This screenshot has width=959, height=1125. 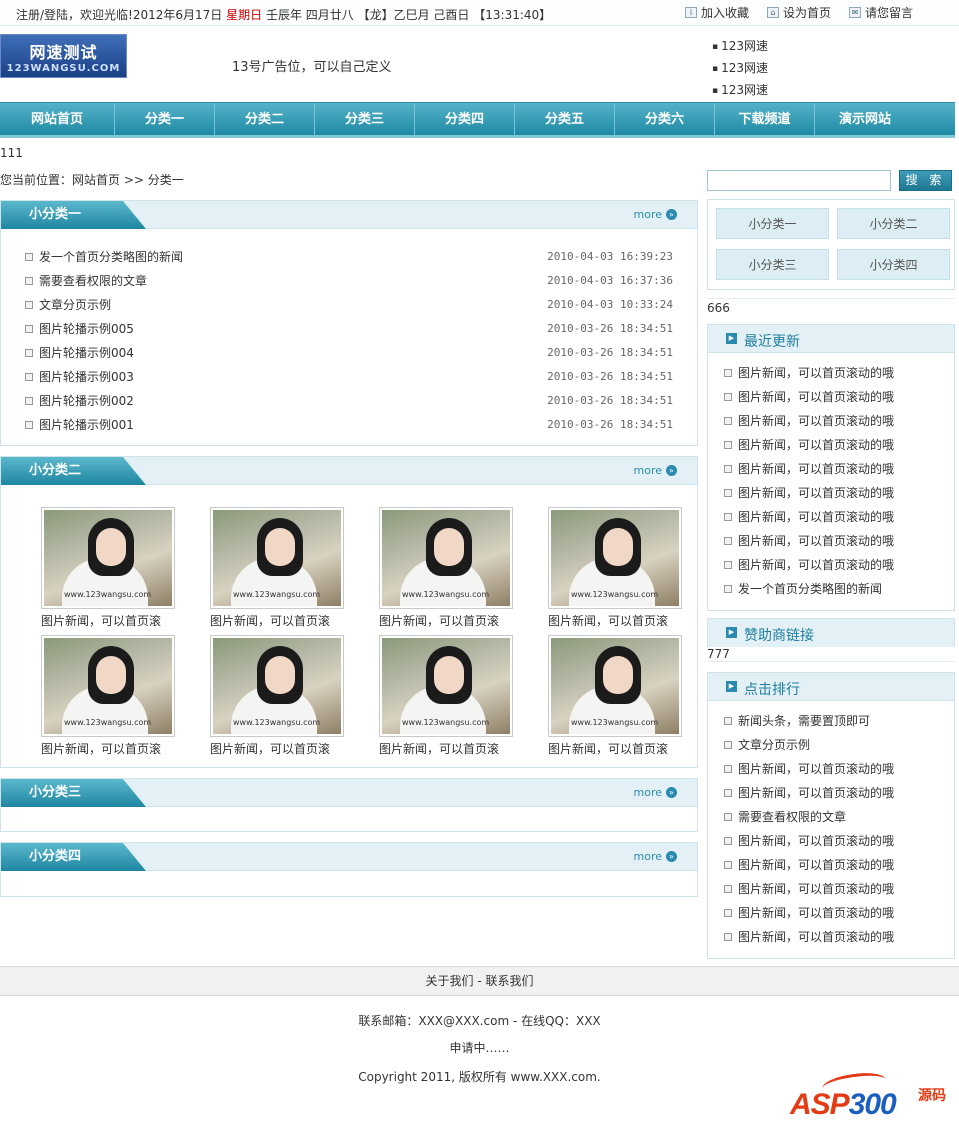 What do you see at coordinates (349, 353) in the screenshot?
I see `news-item: 图片轮播示例004 2010-03-26 18:34:51` at bounding box center [349, 353].